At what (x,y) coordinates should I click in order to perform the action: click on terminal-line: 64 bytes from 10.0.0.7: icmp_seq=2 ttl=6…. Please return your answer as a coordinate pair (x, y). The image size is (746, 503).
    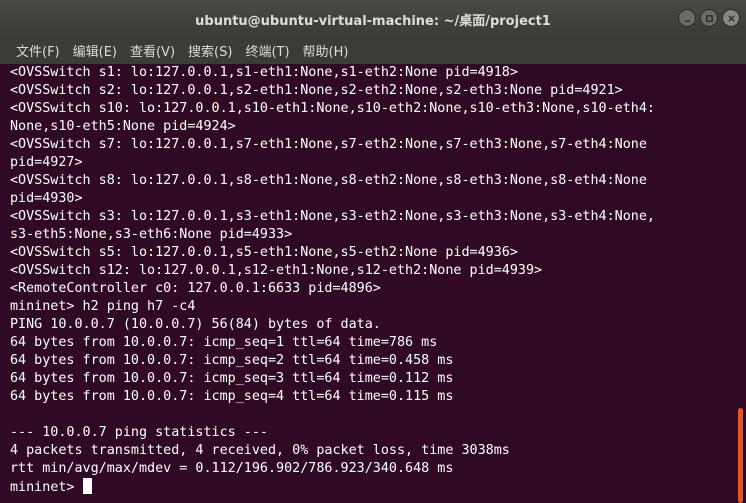
    Looking at the image, I should click on (232, 360).